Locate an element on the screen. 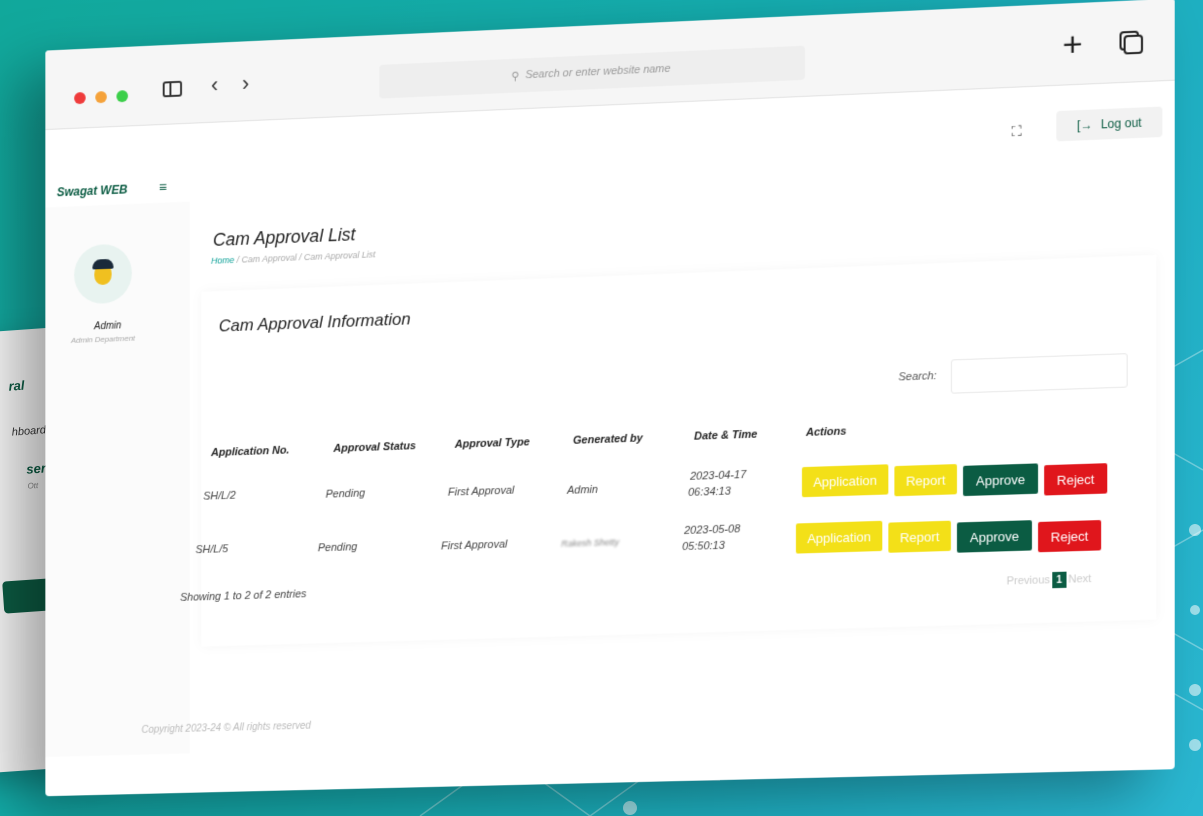 Image resolution: width=1203 pixels, height=816 pixels. cell-date: 2023-05-08 is located at coordinates (712, 530).